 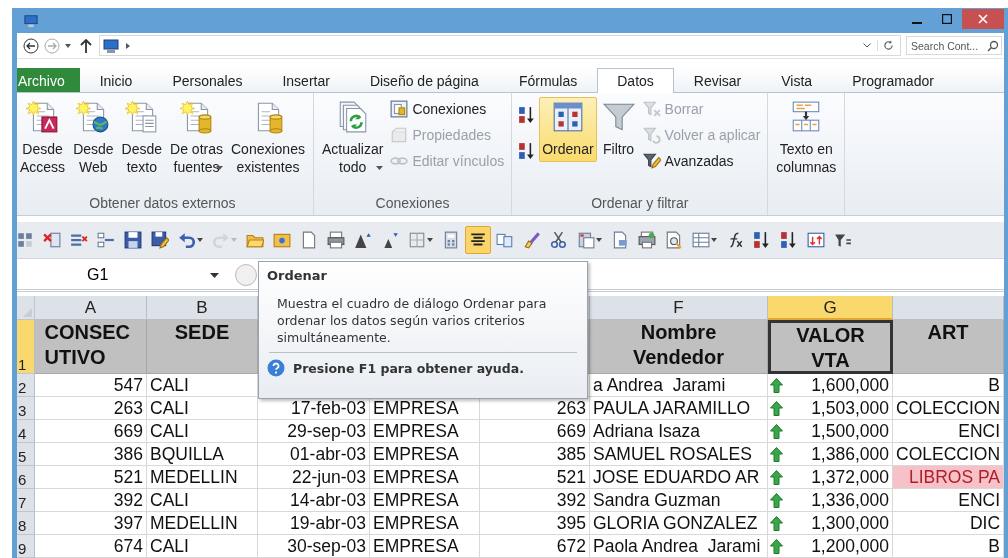 I want to click on undo-icon, so click(x=187, y=240).